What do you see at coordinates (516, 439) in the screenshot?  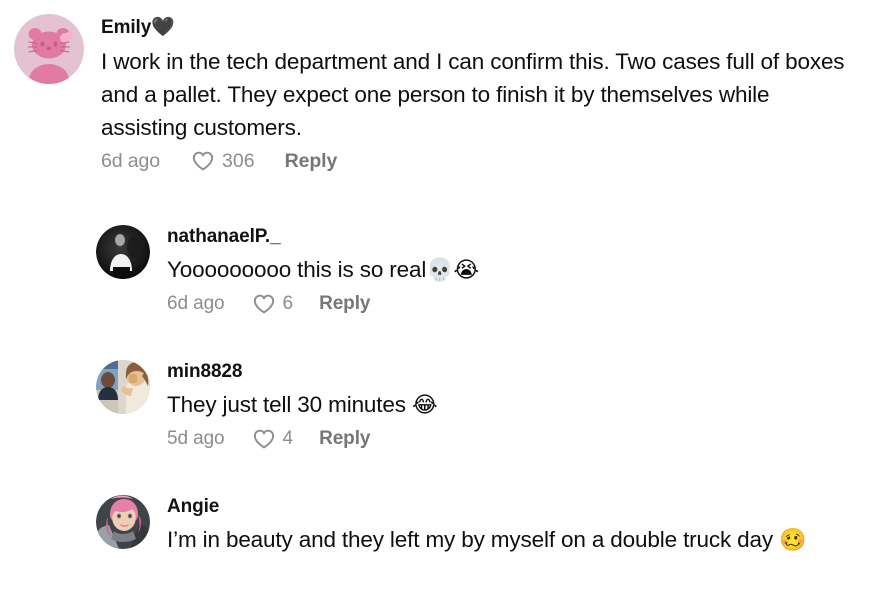 I see `comment-meta-min8828: 5d ago 4 Reply` at bounding box center [516, 439].